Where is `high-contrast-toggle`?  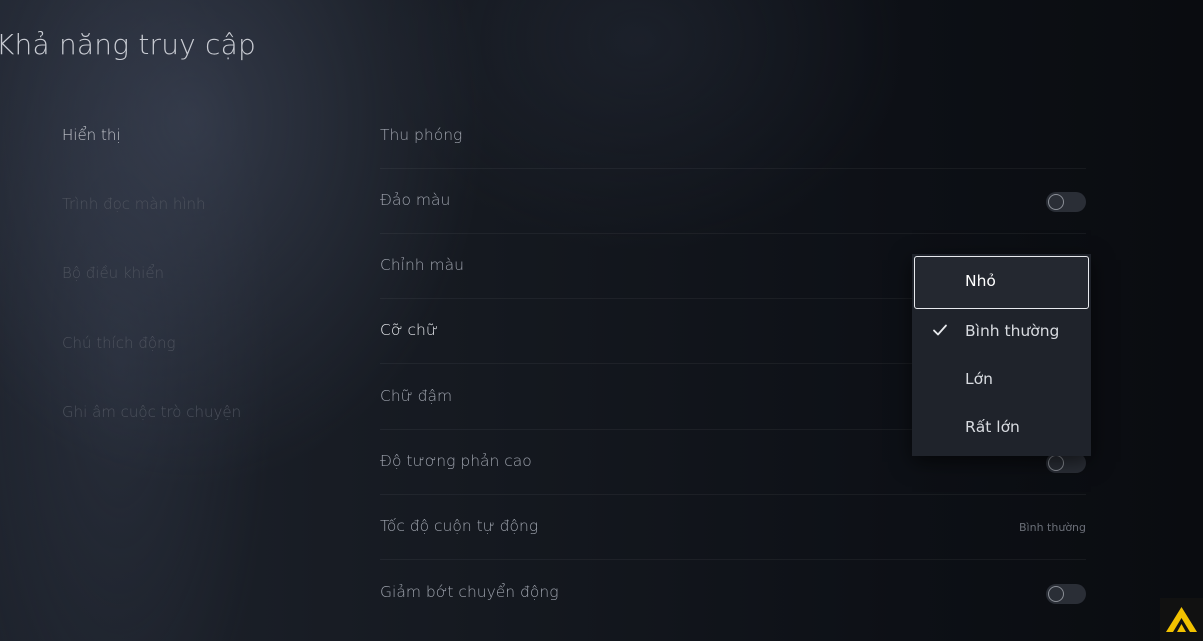 high-contrast-toggle is located at coordinates (1066, 463).